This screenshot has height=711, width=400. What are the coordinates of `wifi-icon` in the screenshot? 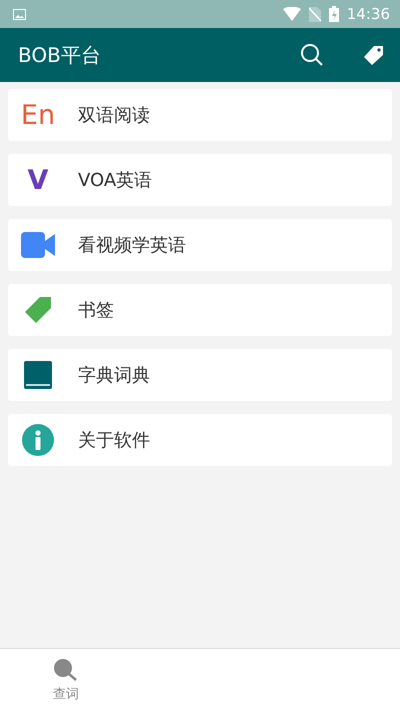 It's located at (291, 14).